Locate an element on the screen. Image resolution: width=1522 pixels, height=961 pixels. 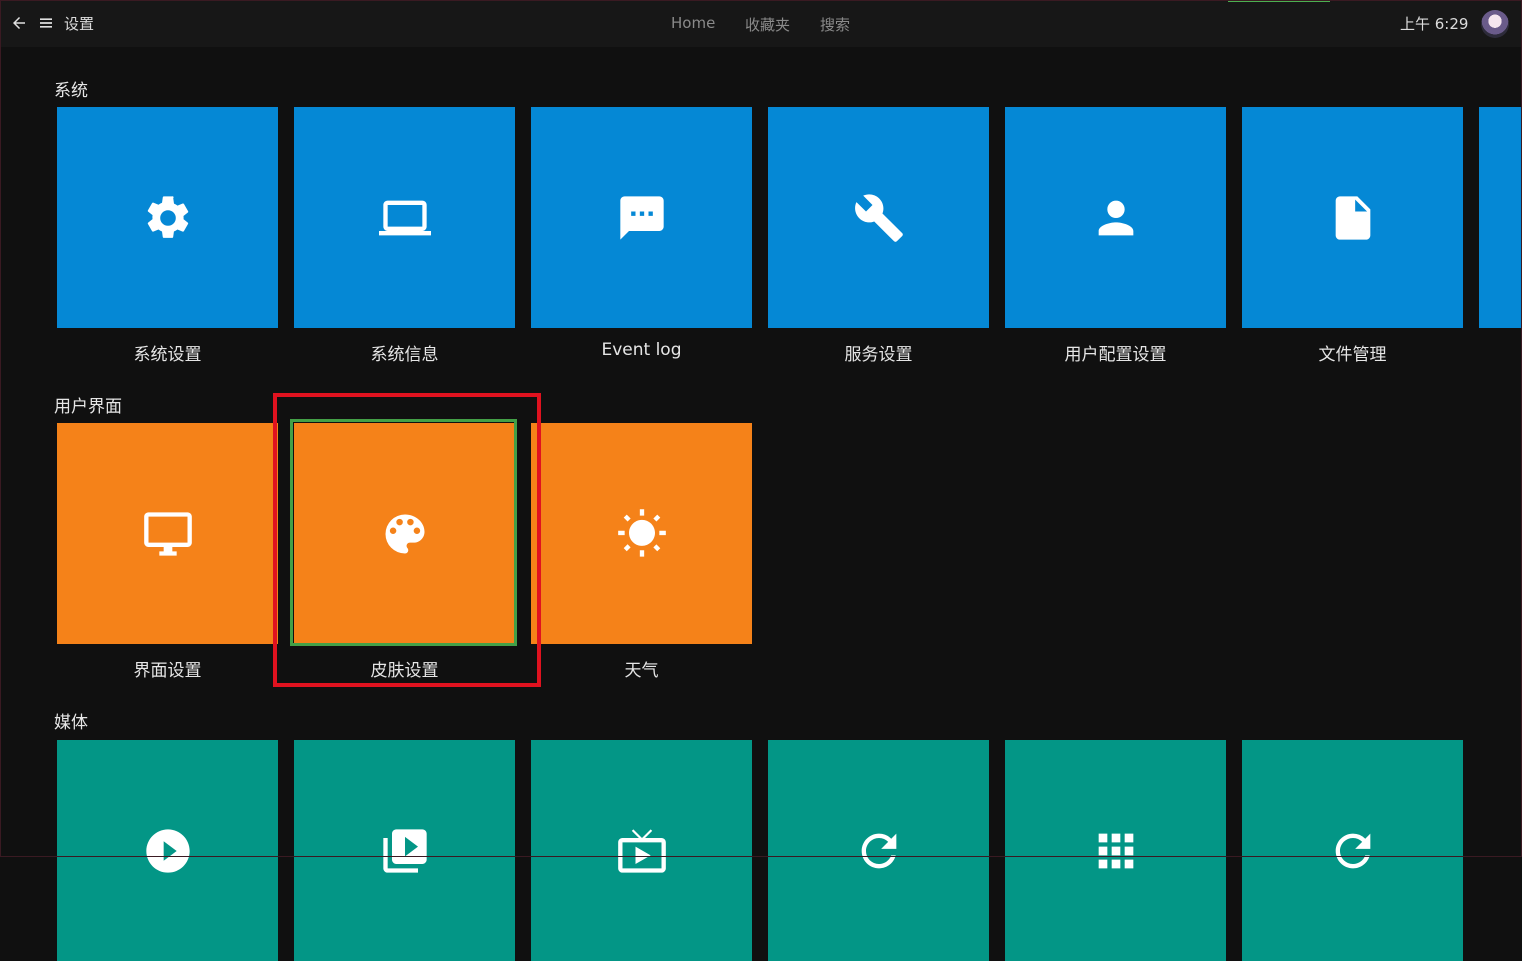
top-navigation: Home 收藏夹 搜索 is located at coordinates (761, 24).